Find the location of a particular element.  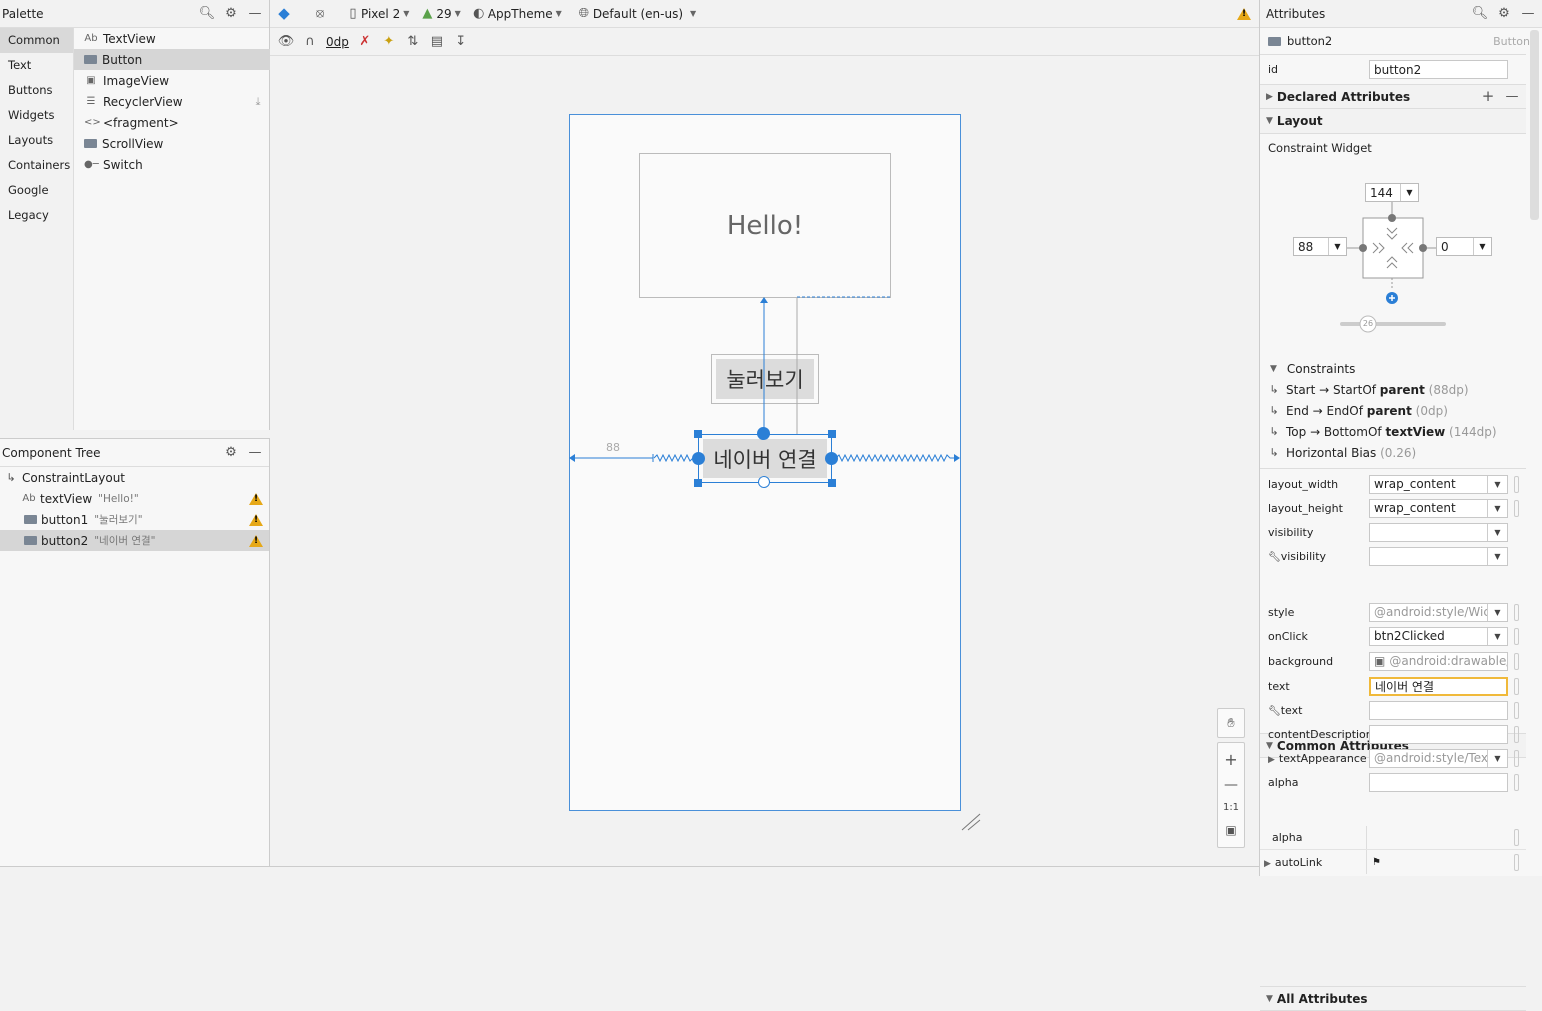

style-dropdown: @android:style/Wic ▼ is located at coordinates (1438, 612).